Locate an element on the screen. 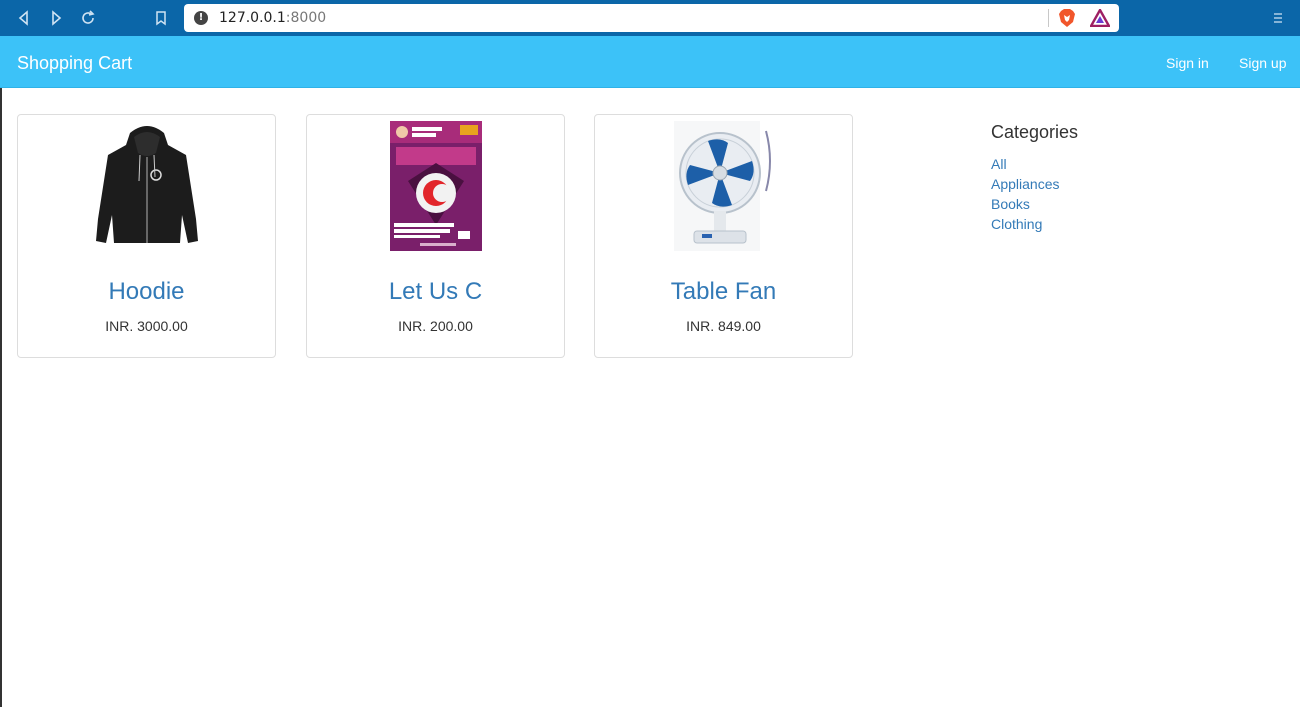 The image size is (1300, 707). category-link-appliances: Appliances is located at coordinates (1091, 184).